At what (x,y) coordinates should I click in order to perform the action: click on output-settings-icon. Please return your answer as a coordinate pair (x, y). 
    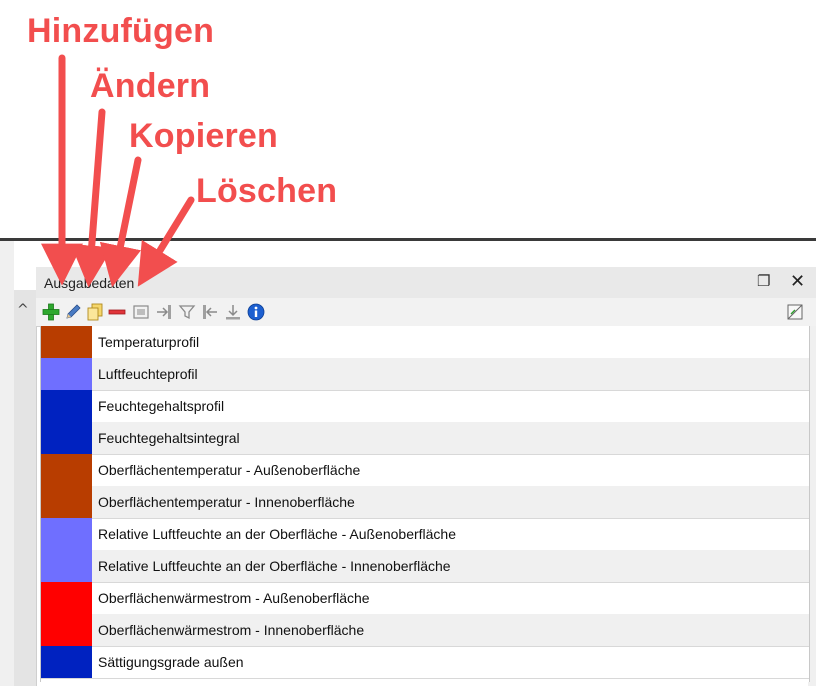
    Looking at the image, I should click on (141, 312).